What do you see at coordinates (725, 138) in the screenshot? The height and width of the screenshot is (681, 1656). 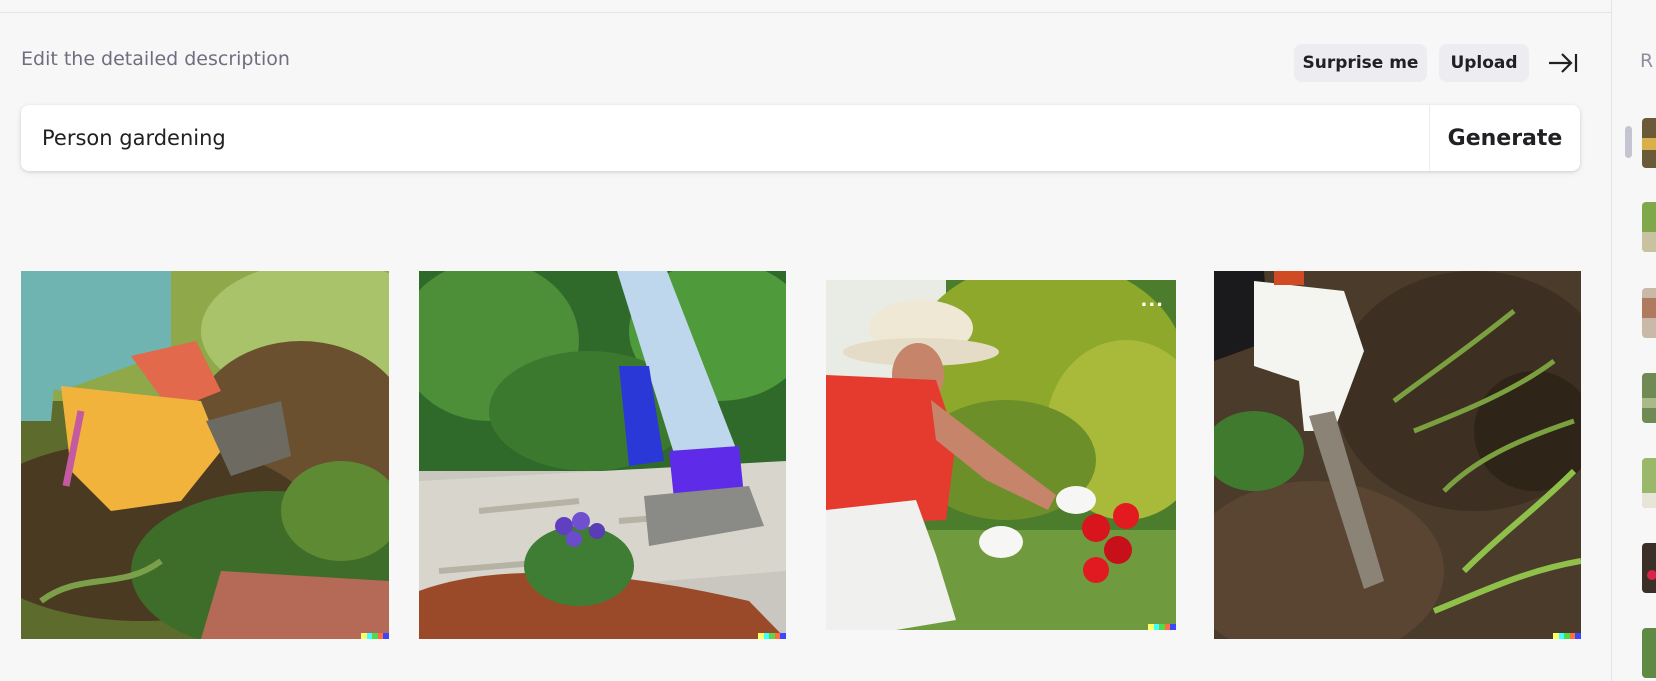 I see `prompt-input` at bounding box center [725, 138].